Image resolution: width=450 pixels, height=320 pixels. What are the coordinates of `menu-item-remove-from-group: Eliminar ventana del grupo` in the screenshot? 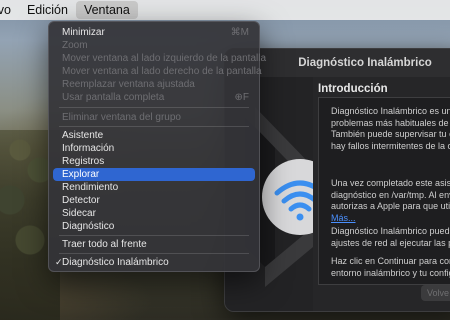 It's located at (154, 117).